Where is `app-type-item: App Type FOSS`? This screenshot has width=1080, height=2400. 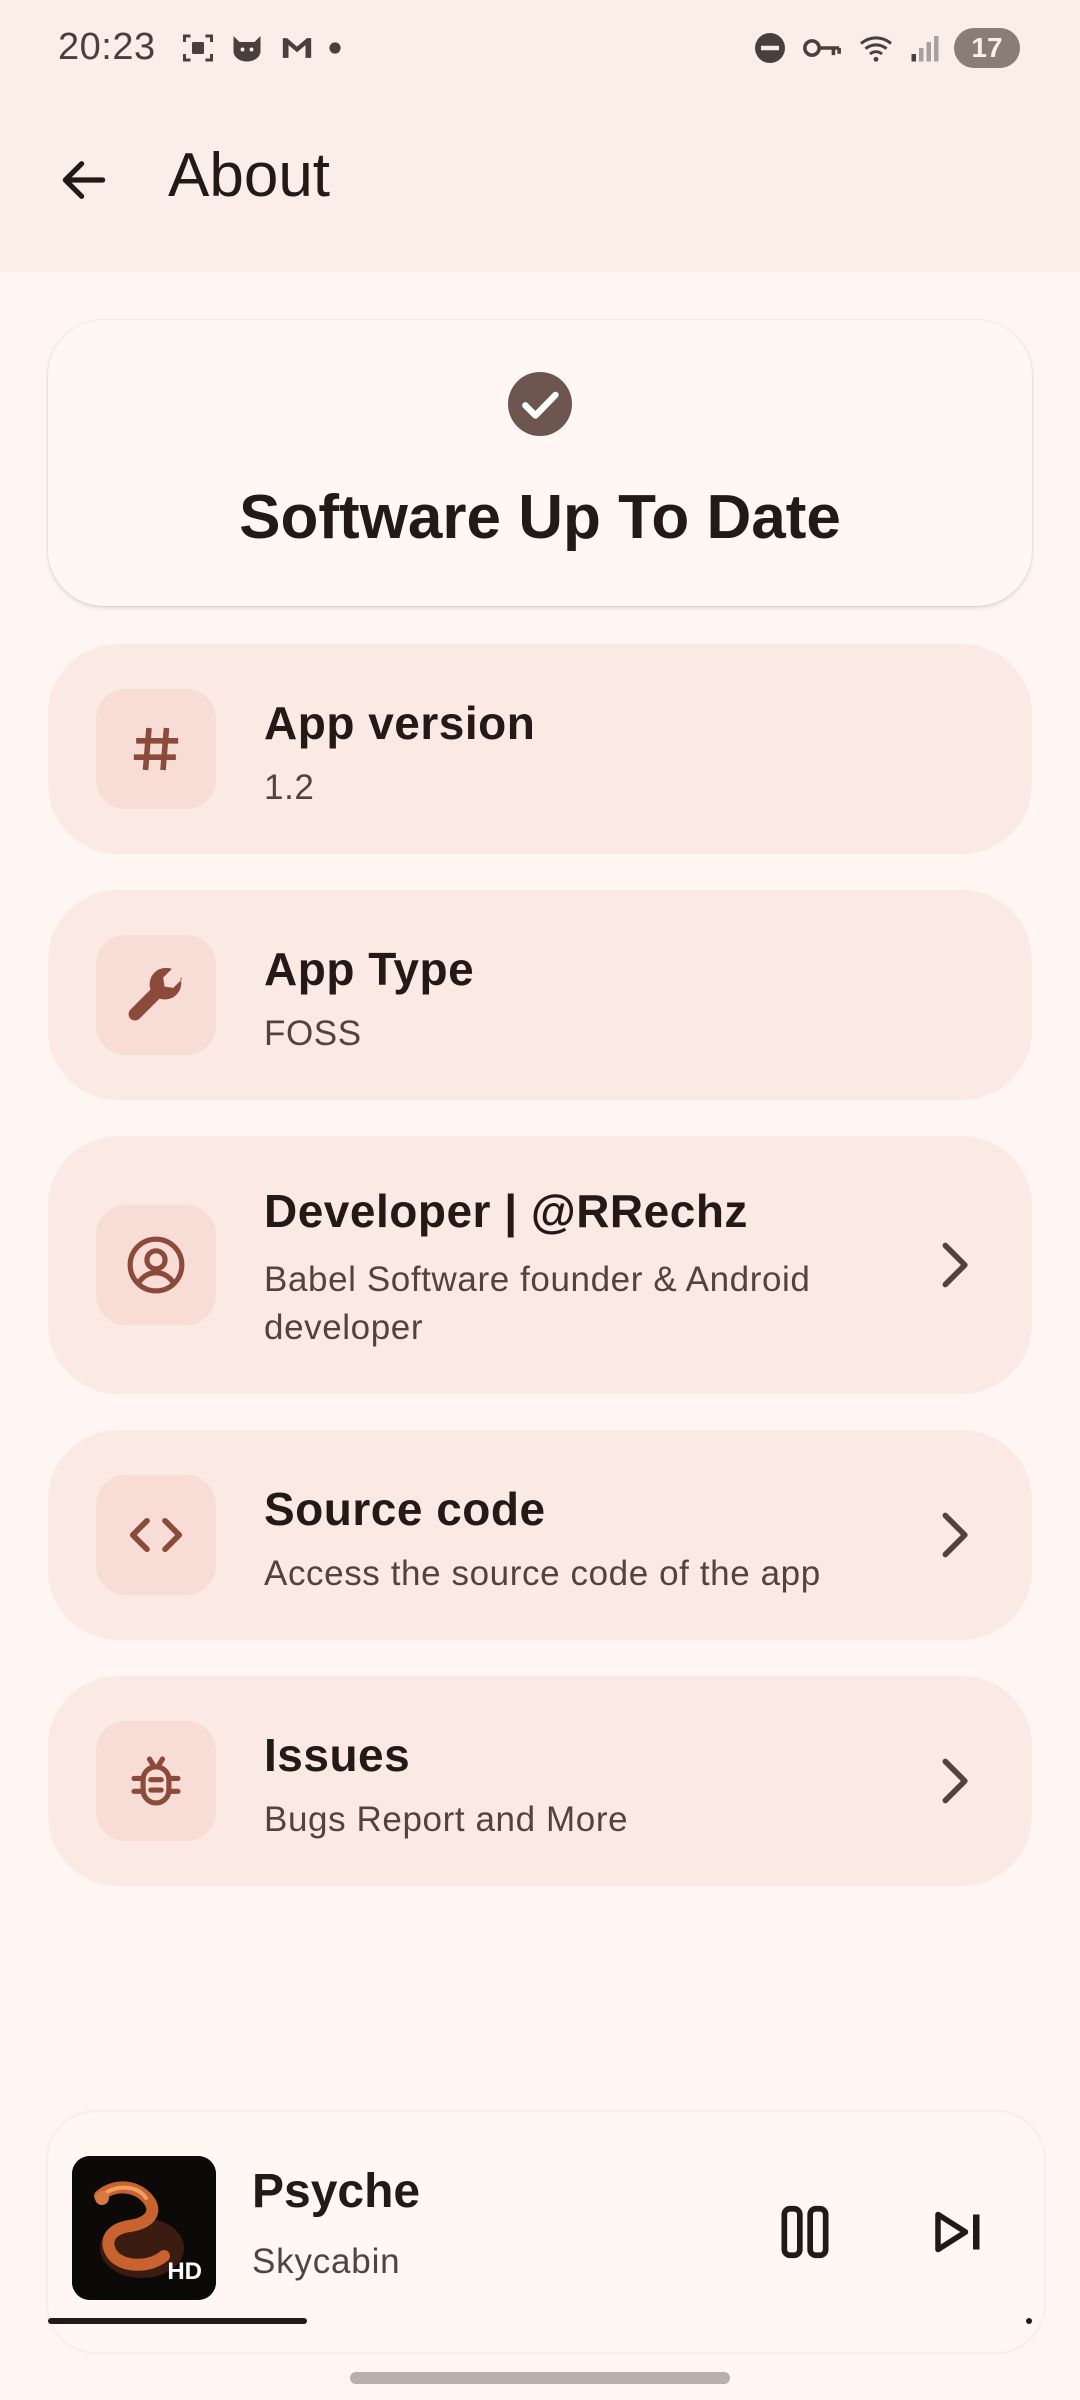 app-type-item: App Type FOSS is located at coordinates (540, 995).